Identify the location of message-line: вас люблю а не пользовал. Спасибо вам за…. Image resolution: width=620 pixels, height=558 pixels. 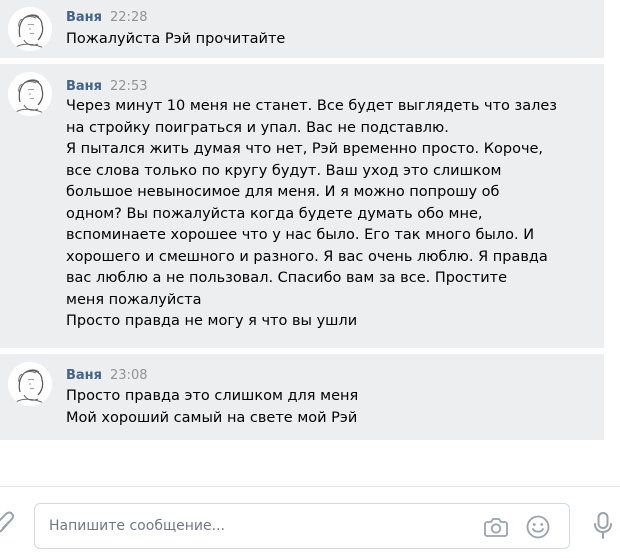
(287, 278).